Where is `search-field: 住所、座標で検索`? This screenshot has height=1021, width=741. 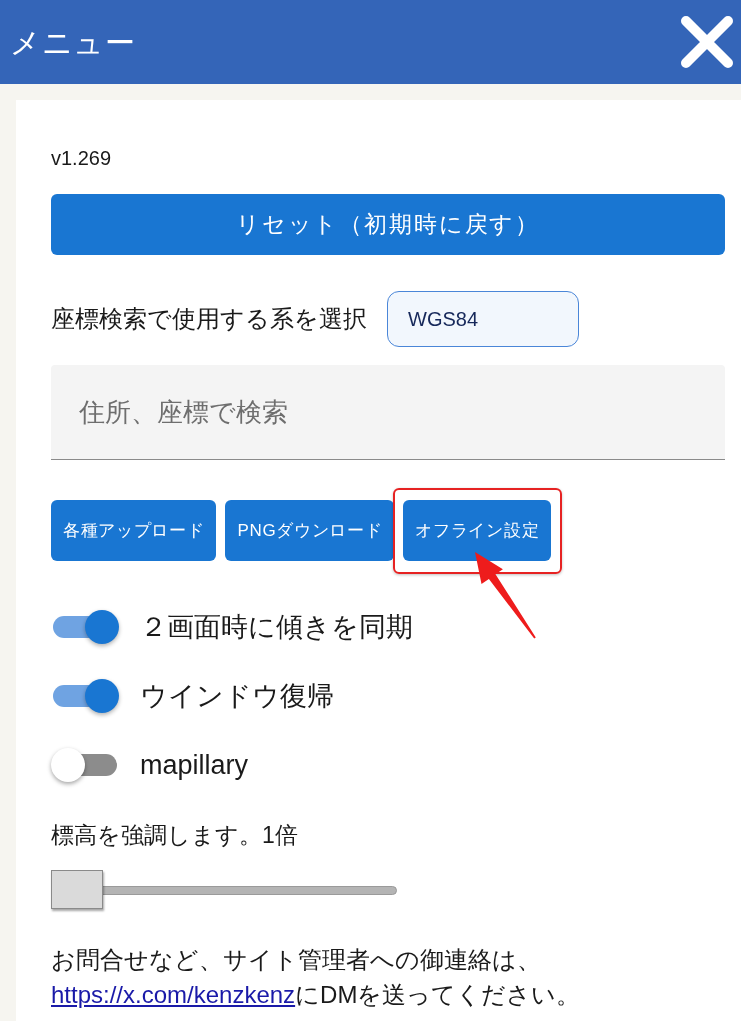
search-field: 住所、座標で検索 is located at coordinates (388, 412).